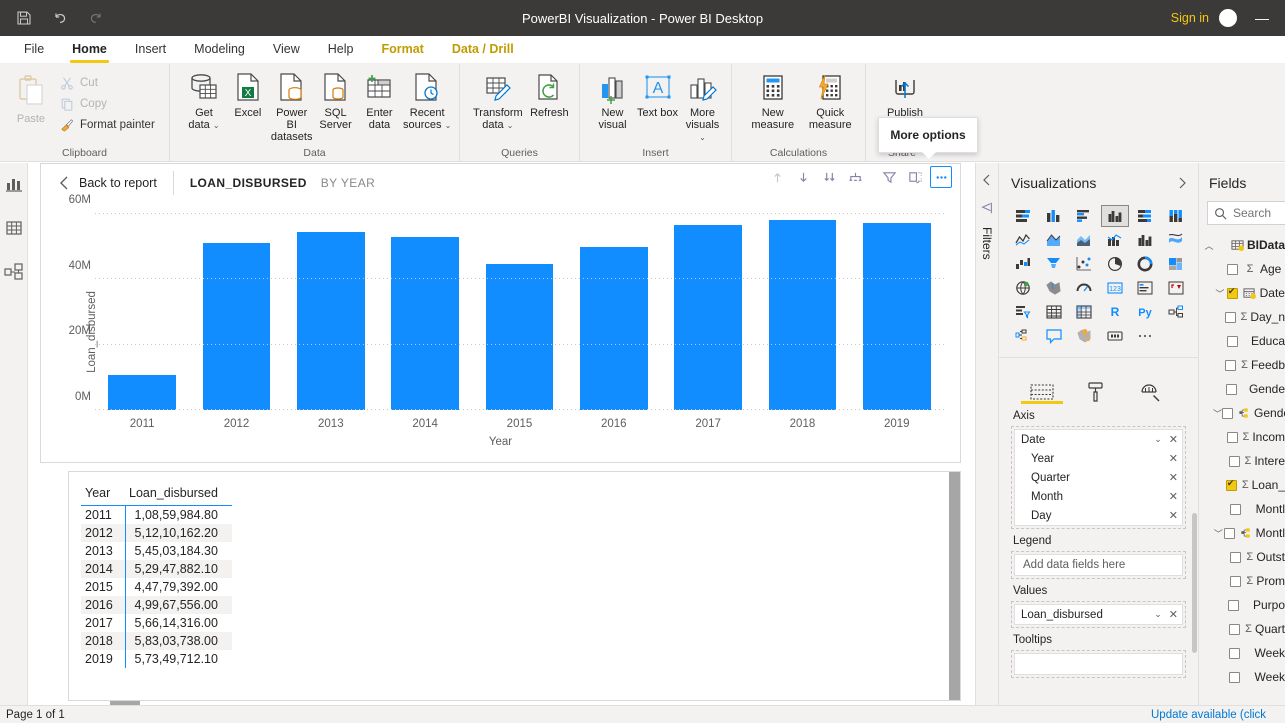 The image size is (1285, 723). I want to click on well-axis: Date ⌄ ✕ Year ✕ Quarter ✕ Month ✕ Day ✕, so click(1098, 477).